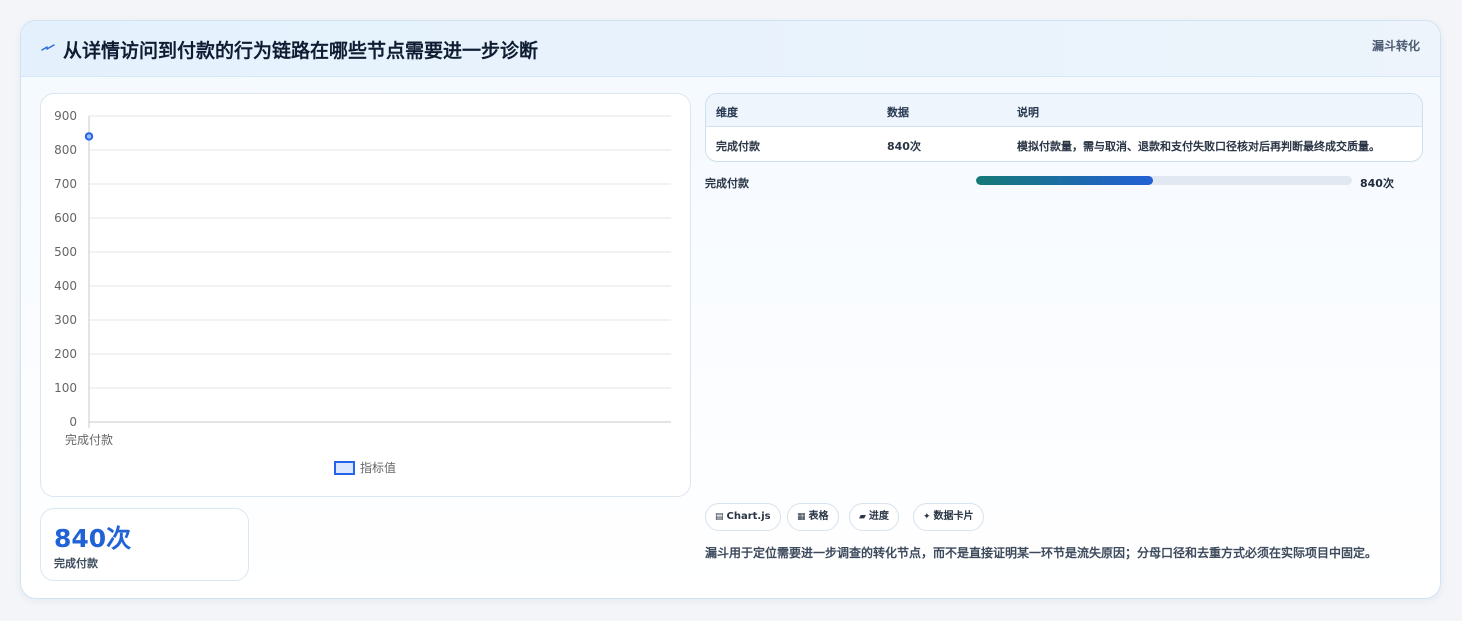 The image size is (1462, 621). What do you see at coordinates (378, 467) in the screenshot?
I see `legend-label: 指标值` at bounding box center [378, 467].